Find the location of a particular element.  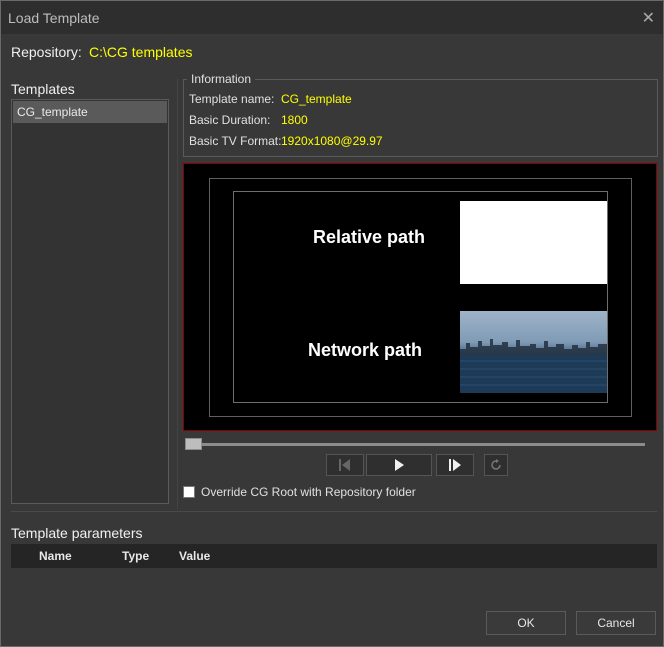

information-legend: Information is located at coordinates (221, 79).